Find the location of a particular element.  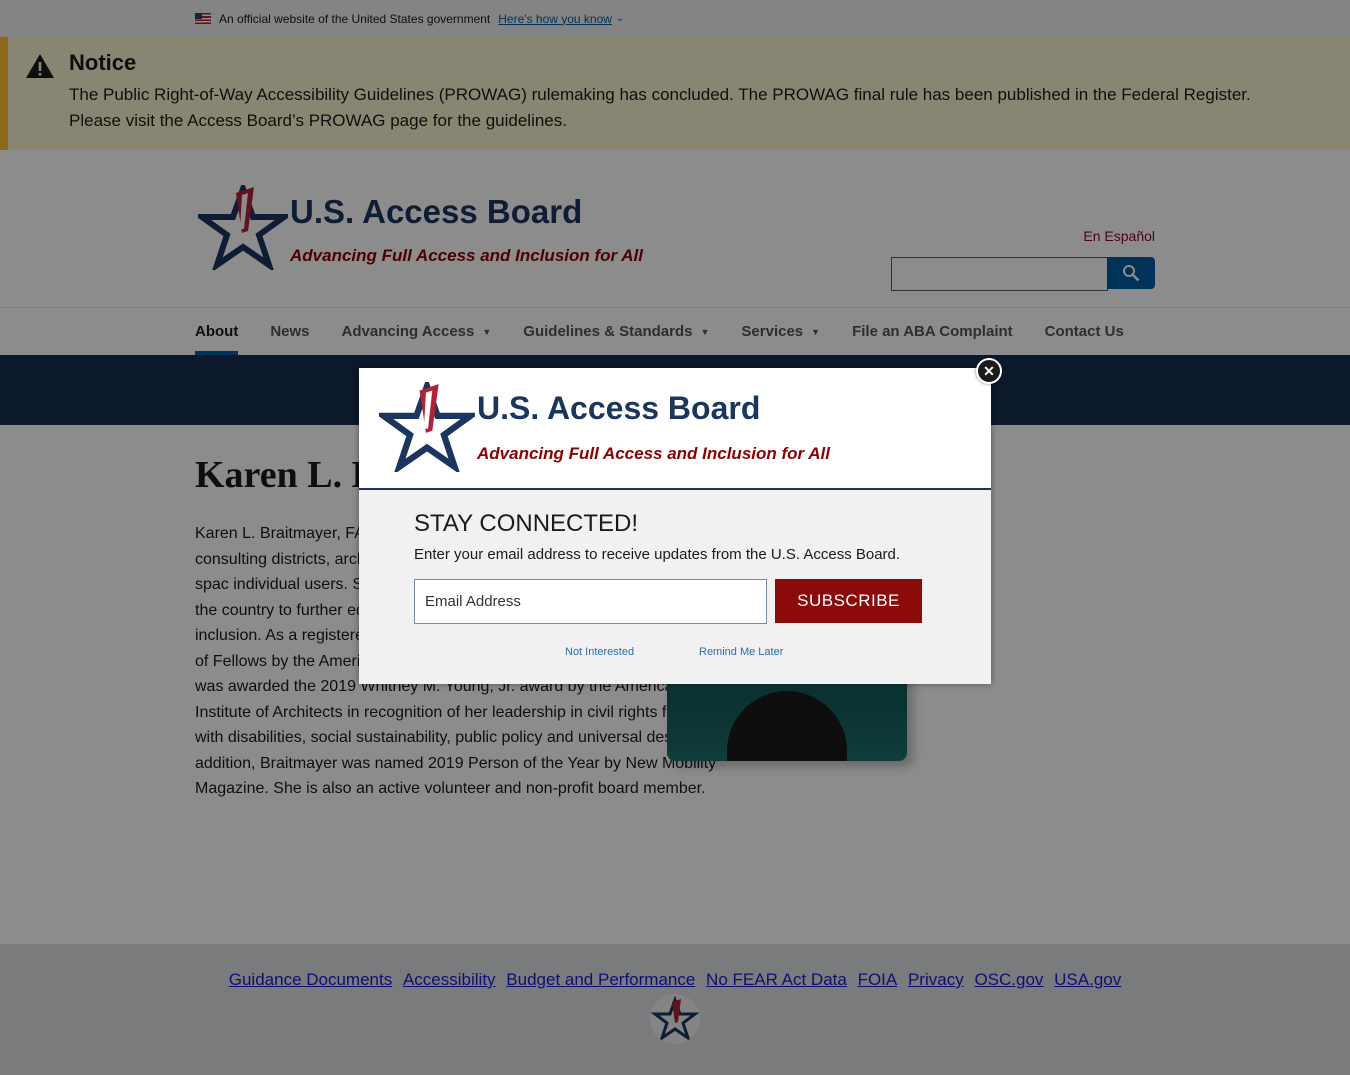

close-icon: ✕ is located at coordinates (989, 371).